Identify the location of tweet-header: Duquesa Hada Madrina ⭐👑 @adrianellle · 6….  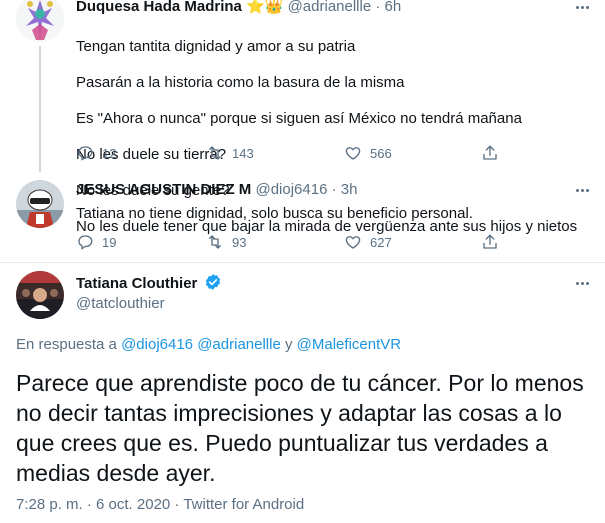
(238, 8).